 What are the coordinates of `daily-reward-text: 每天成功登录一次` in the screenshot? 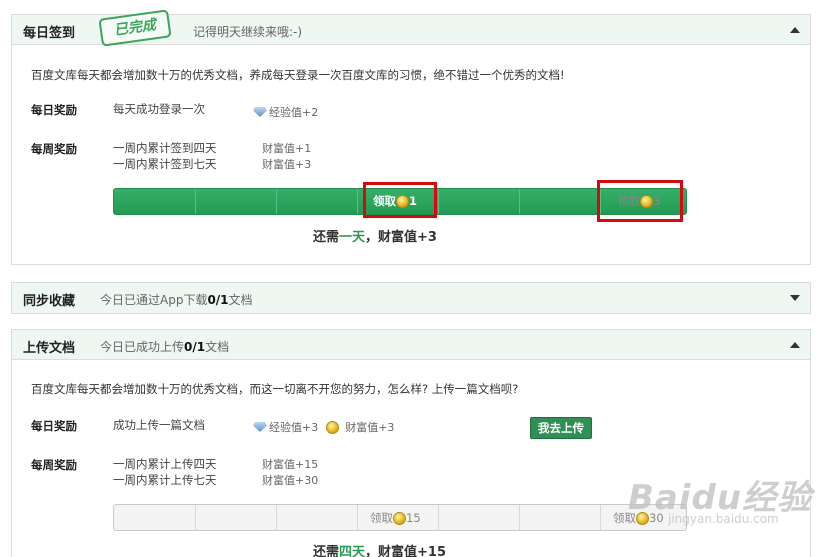 It's located at (159, 109).